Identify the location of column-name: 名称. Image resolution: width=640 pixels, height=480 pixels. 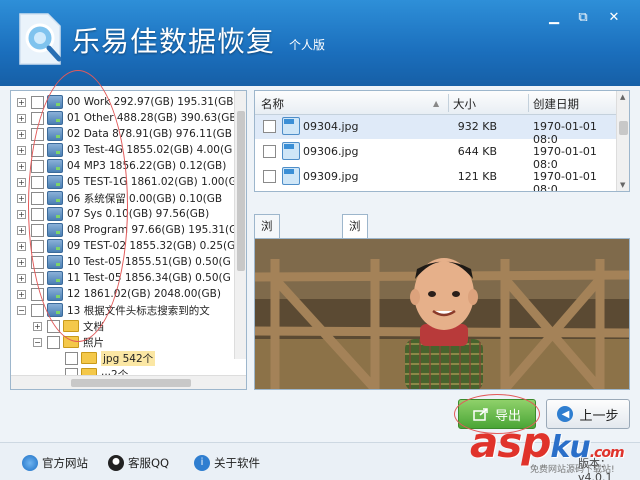
(272, 104).